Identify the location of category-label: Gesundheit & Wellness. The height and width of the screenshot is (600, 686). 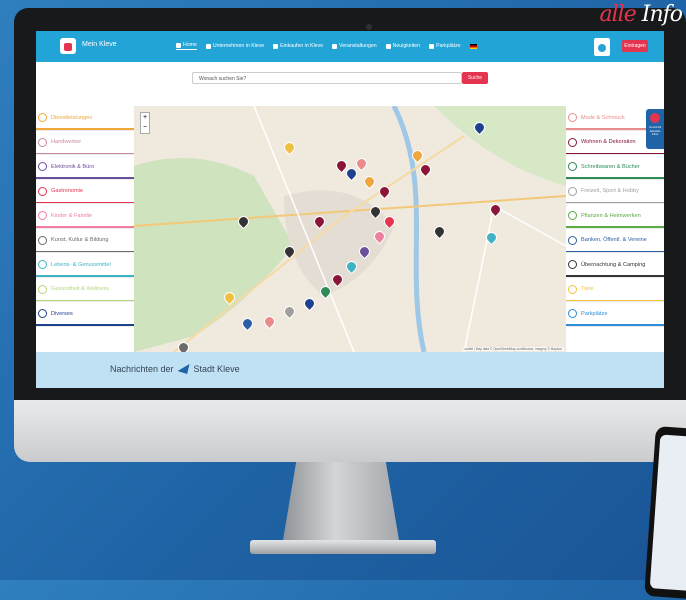
(80, 289).